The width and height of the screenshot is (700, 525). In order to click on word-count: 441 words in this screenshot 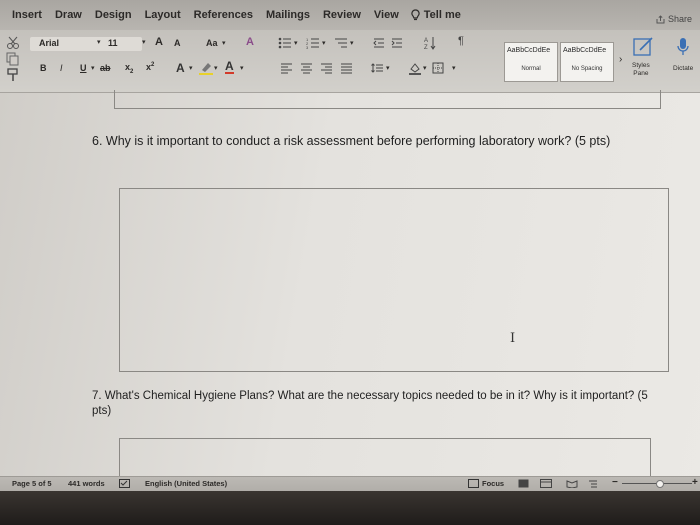, I will do `click(86, 483)`.